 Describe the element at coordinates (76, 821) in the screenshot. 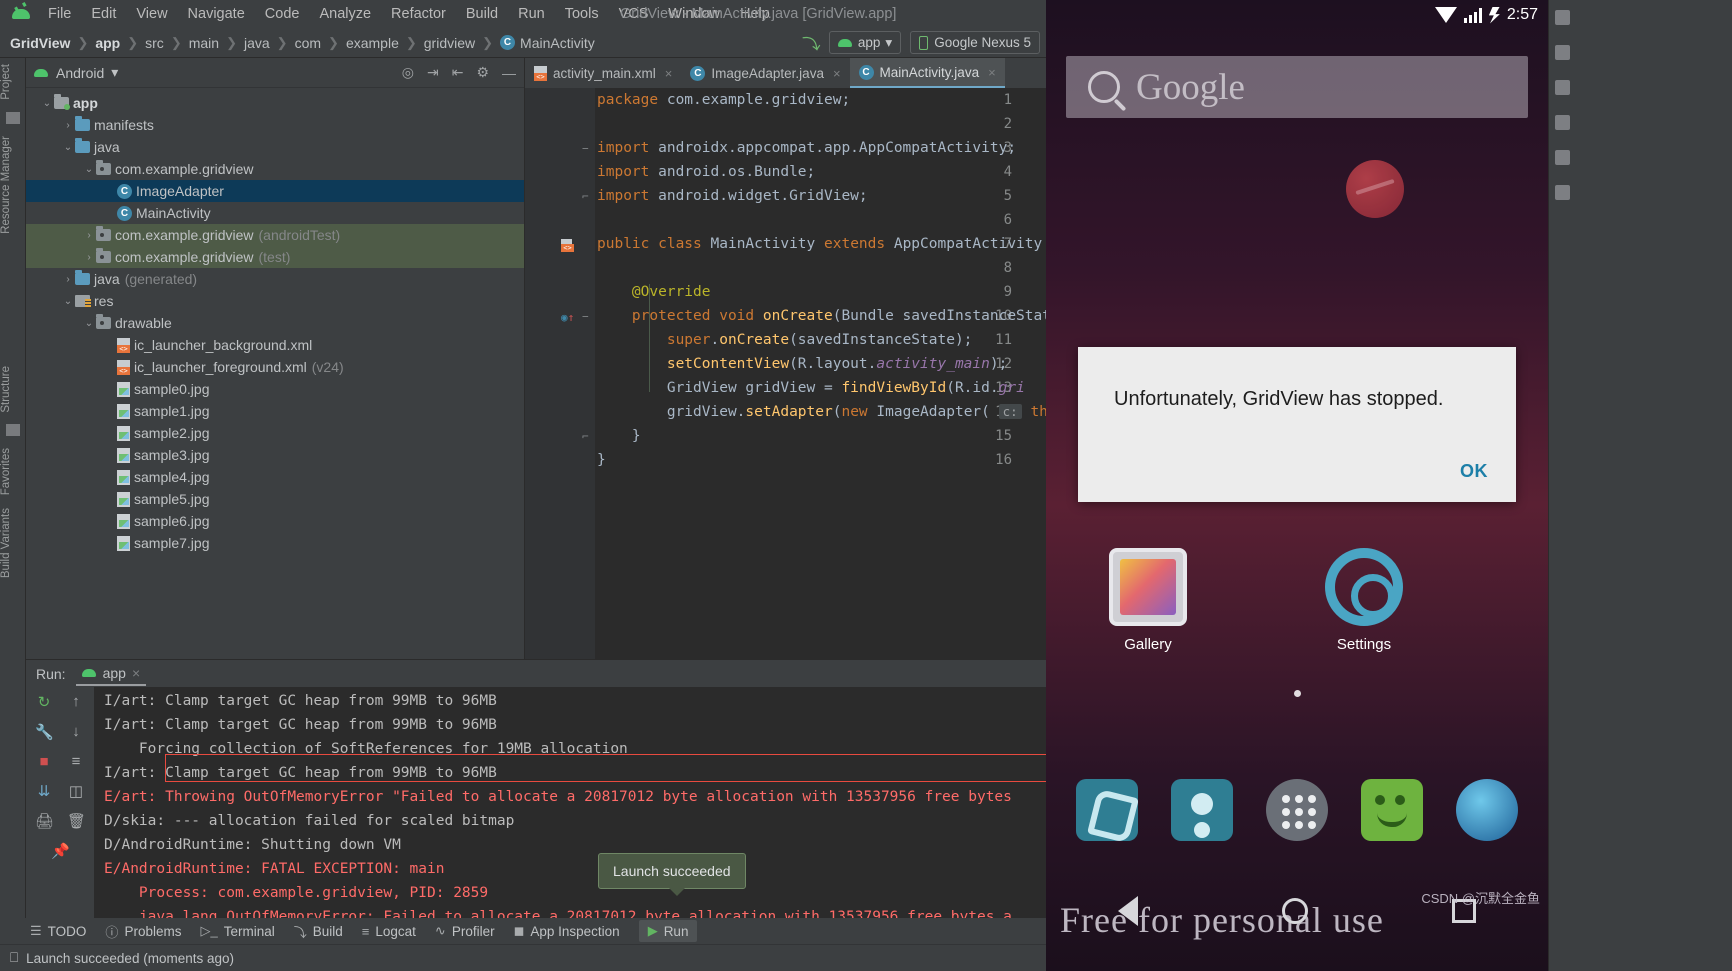

I see `trash-icon: 🗑` at that location.